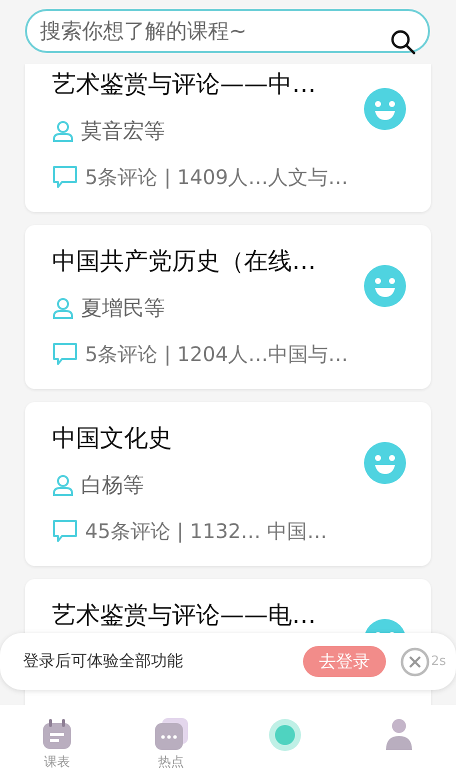 This screenshot has width=456, height=776. I want to click on toast-message: 登录后可体验全部功能, so click(103, 661).